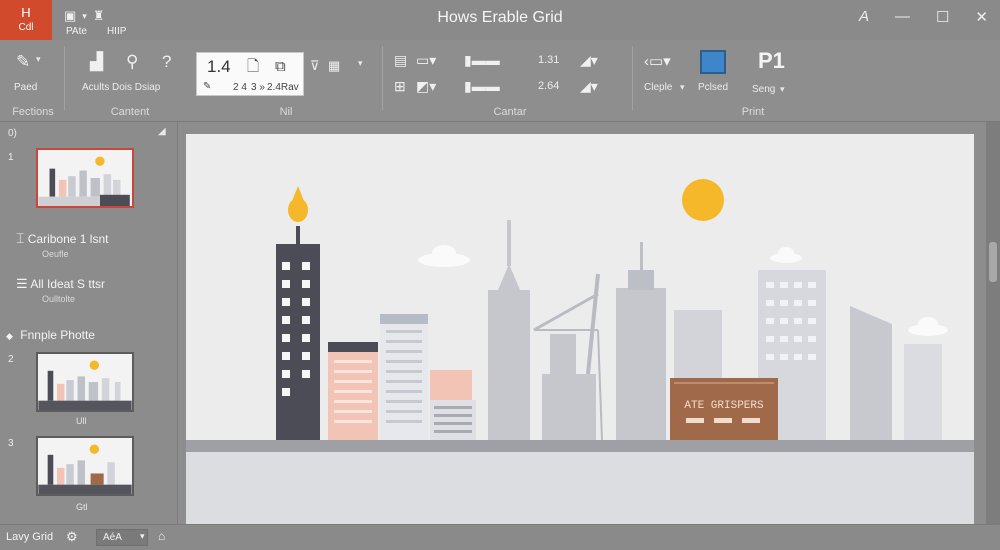 This screenshot has height=550, width=1000. I want to click on fit-icon: ⌂, so click(161, 536).